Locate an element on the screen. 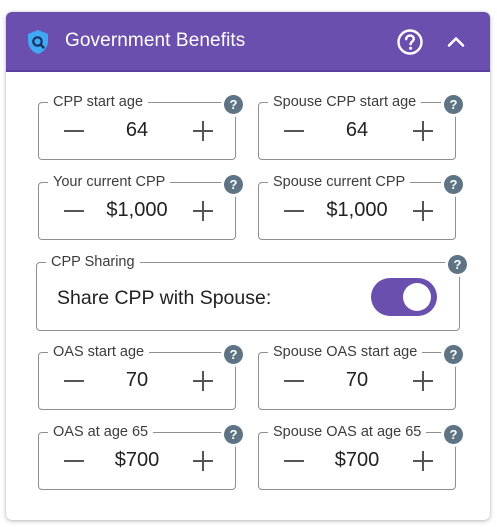 The image size is (497, 527). spouse-current-cpp-stepper: Spouse current CPP ? $1,000 is located at coordinates (360, 206).